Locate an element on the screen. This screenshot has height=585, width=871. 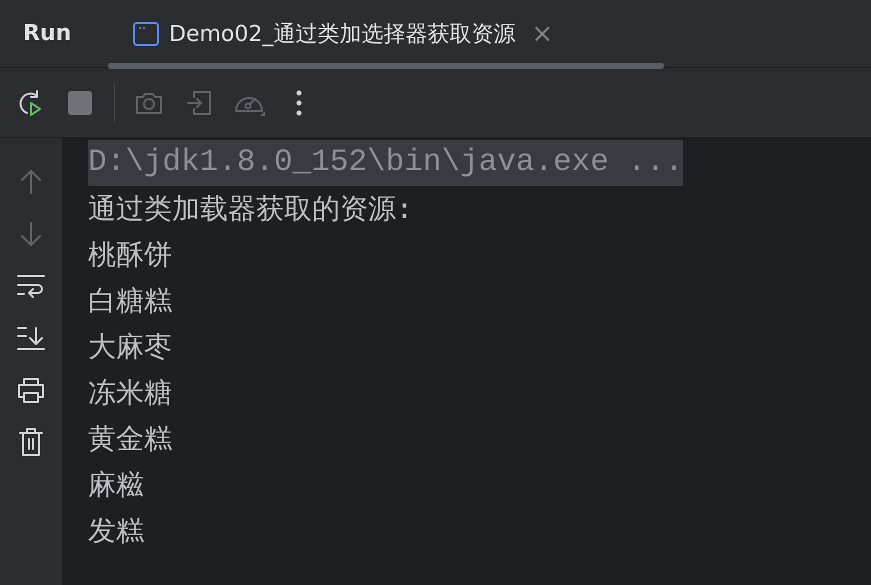
console-output-line: 通过类加载器获取的资源: is located at coordinates (250, 209).